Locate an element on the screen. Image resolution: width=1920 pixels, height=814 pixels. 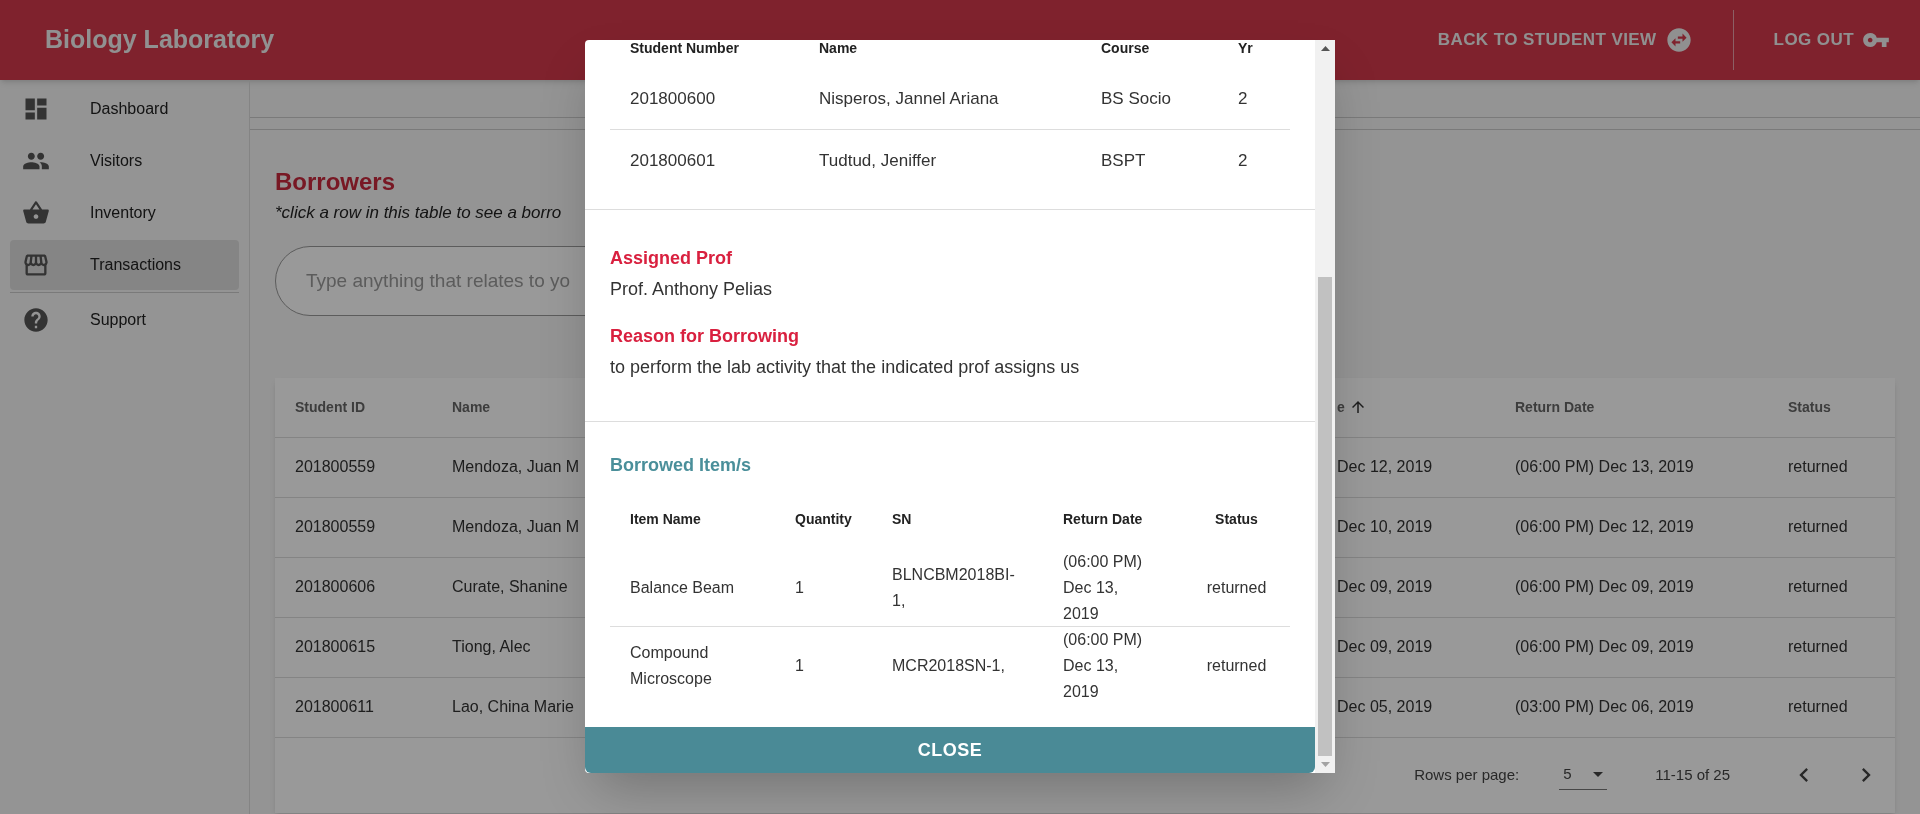
column-header: Student Number is located at coordinates (684, 48).